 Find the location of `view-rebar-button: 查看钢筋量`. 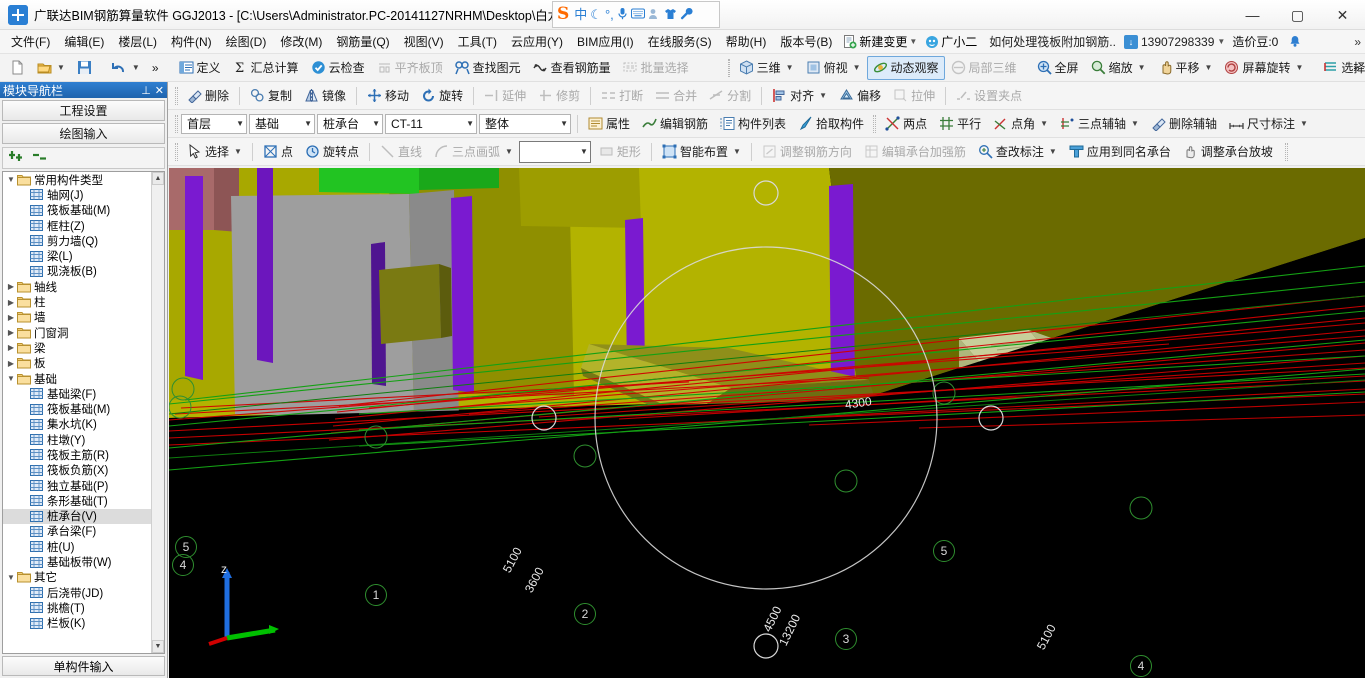

view-rebar-button: 查看钢筋量 is located at coordinates (572, 68).